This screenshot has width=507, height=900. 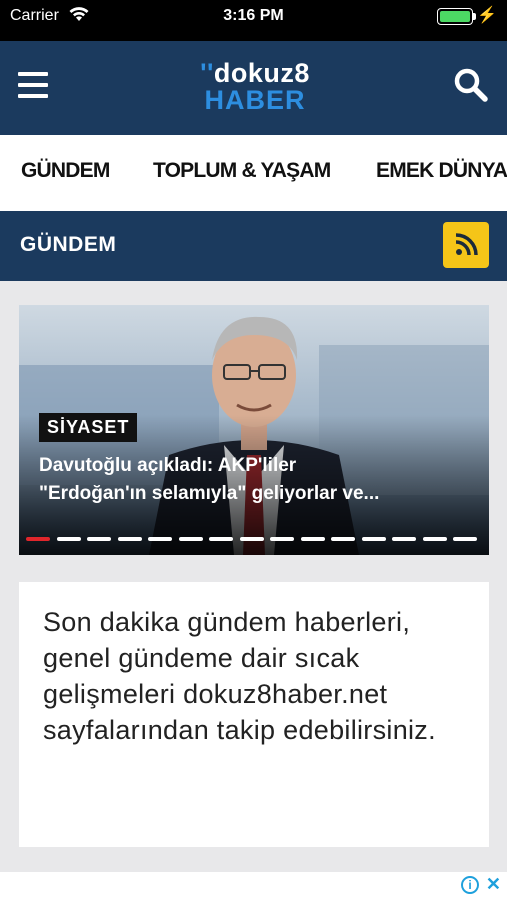 I want to click on logo-top: dokuz8, so click(x=261, y=73).